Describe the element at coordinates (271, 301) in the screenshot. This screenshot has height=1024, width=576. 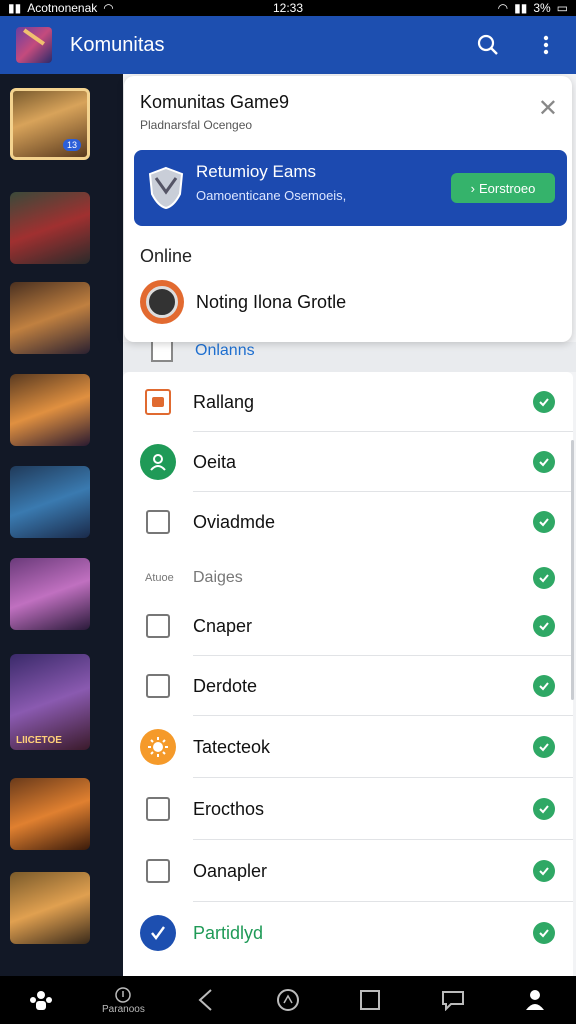
I see `online-user-name: Noting Ilona Grotle` at that location.